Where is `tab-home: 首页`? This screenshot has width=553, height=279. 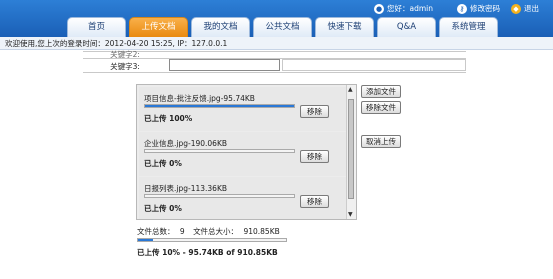 tab-home: 首页 is located at coordinates (96, 27).